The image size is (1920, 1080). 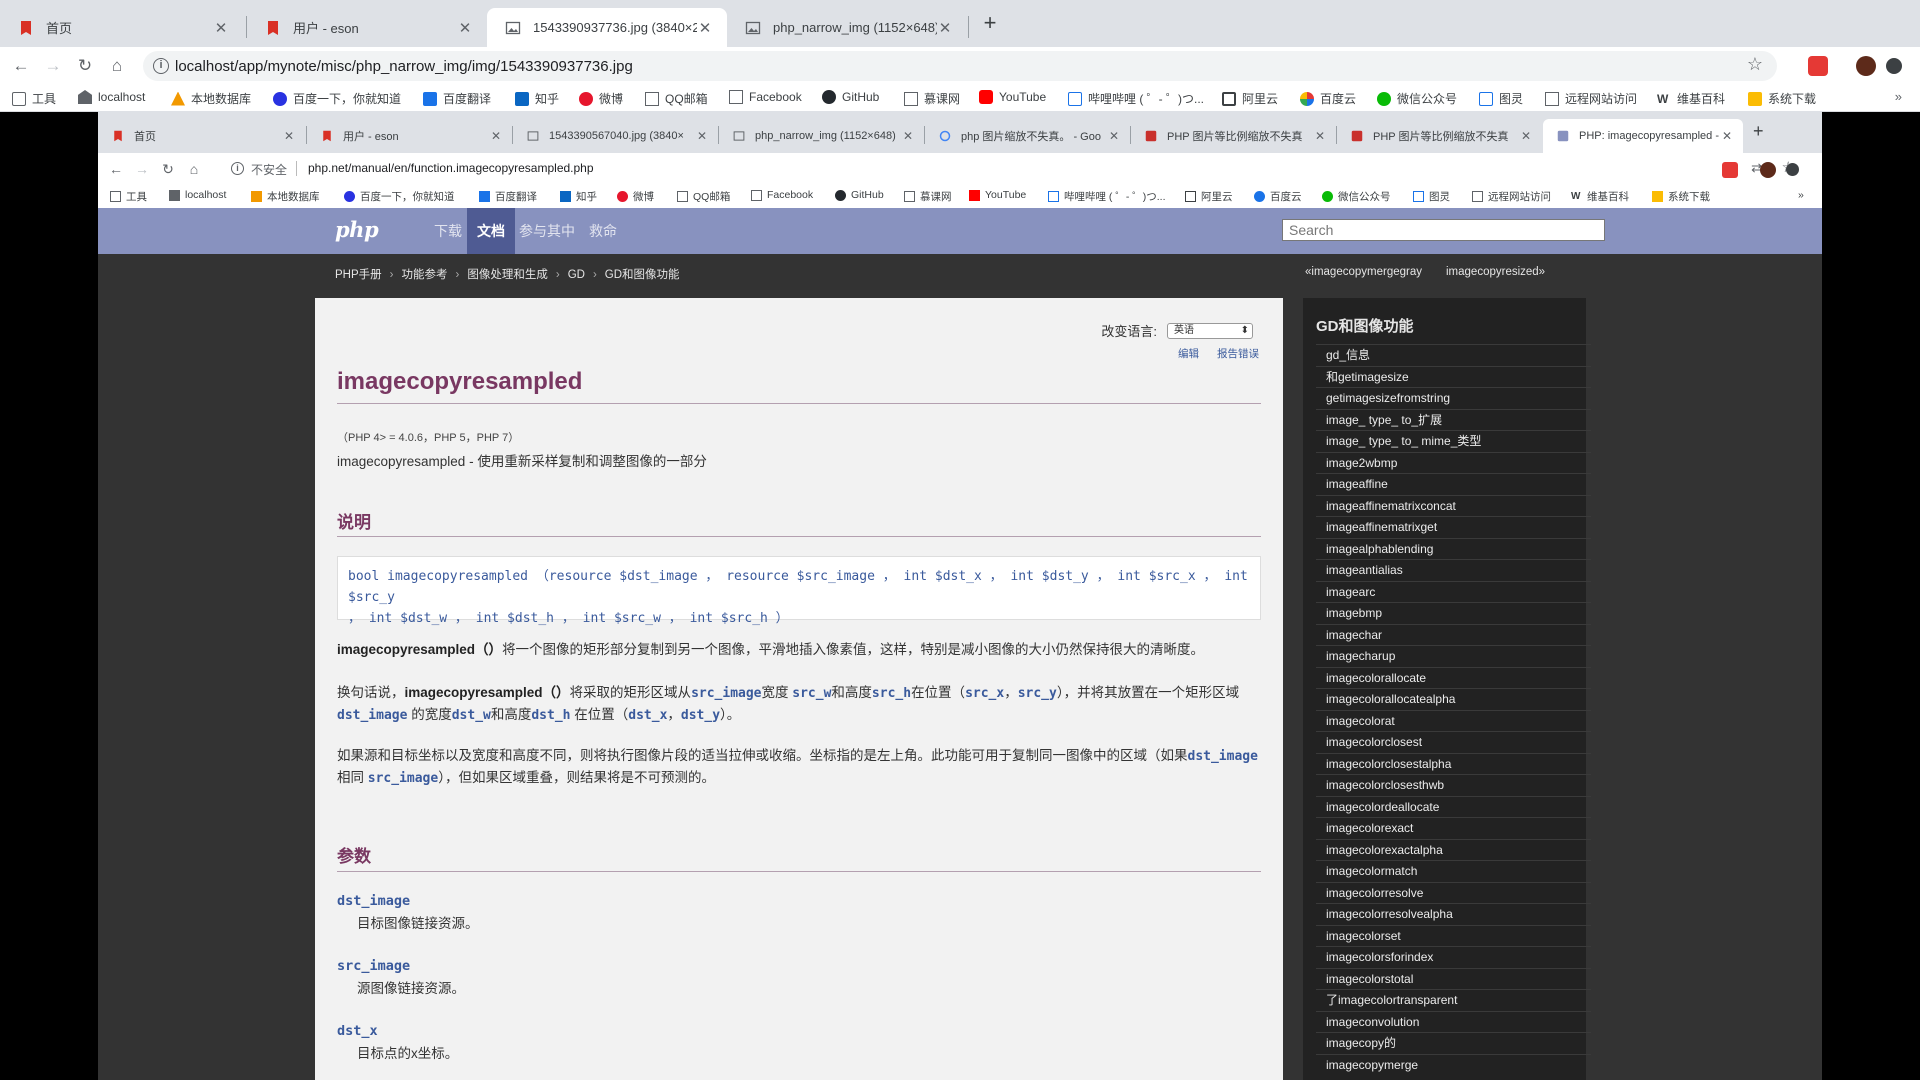 I want to click on sidebar-function-link: imagecolormatch, so click(x=1453, y=871).